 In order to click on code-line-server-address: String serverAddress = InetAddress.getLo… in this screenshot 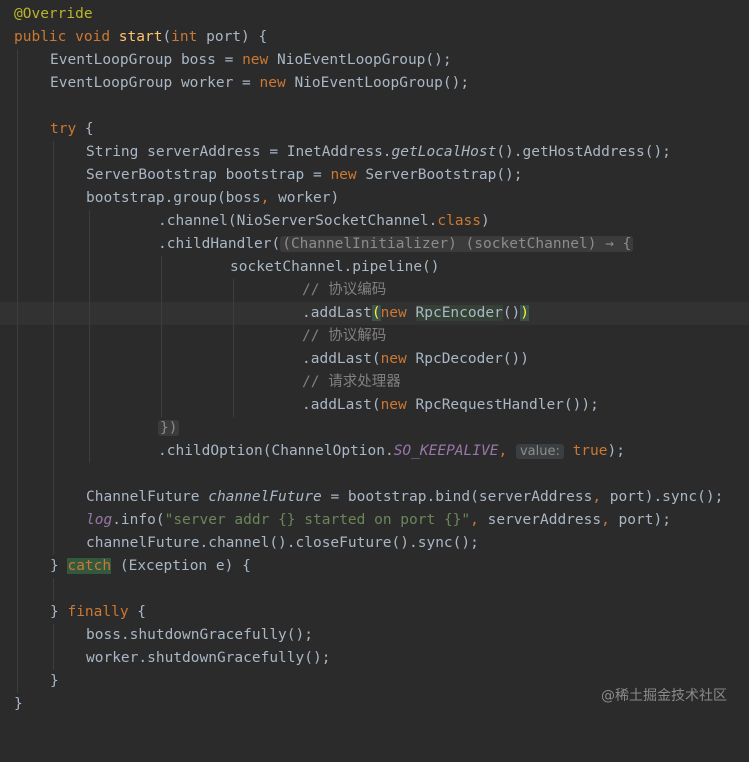, I will do `click(374, 152)`.